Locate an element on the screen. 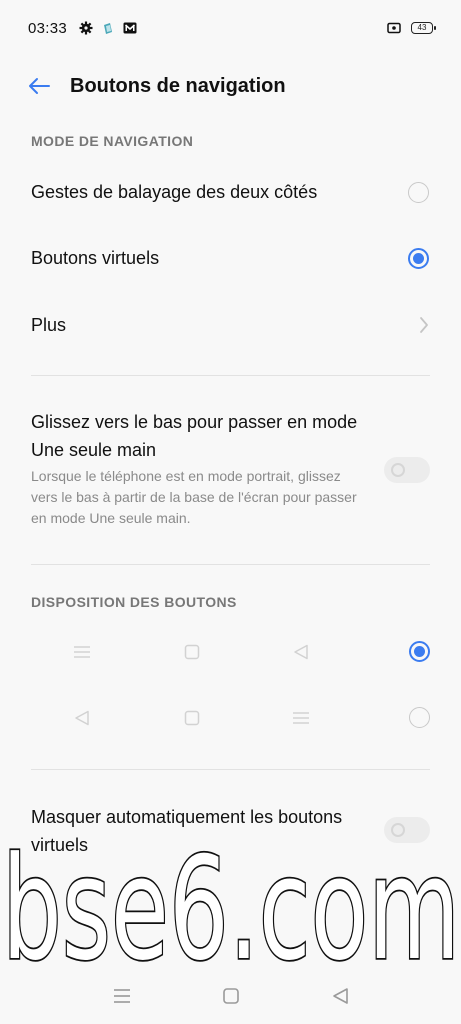  battery-indicator: 43 is located at coordinates (423, 28).